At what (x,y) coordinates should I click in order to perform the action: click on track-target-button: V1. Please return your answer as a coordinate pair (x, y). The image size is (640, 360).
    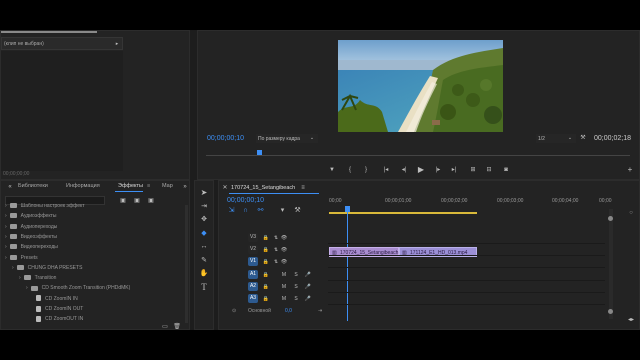
    Looking at the image, I should click on (253, 261).